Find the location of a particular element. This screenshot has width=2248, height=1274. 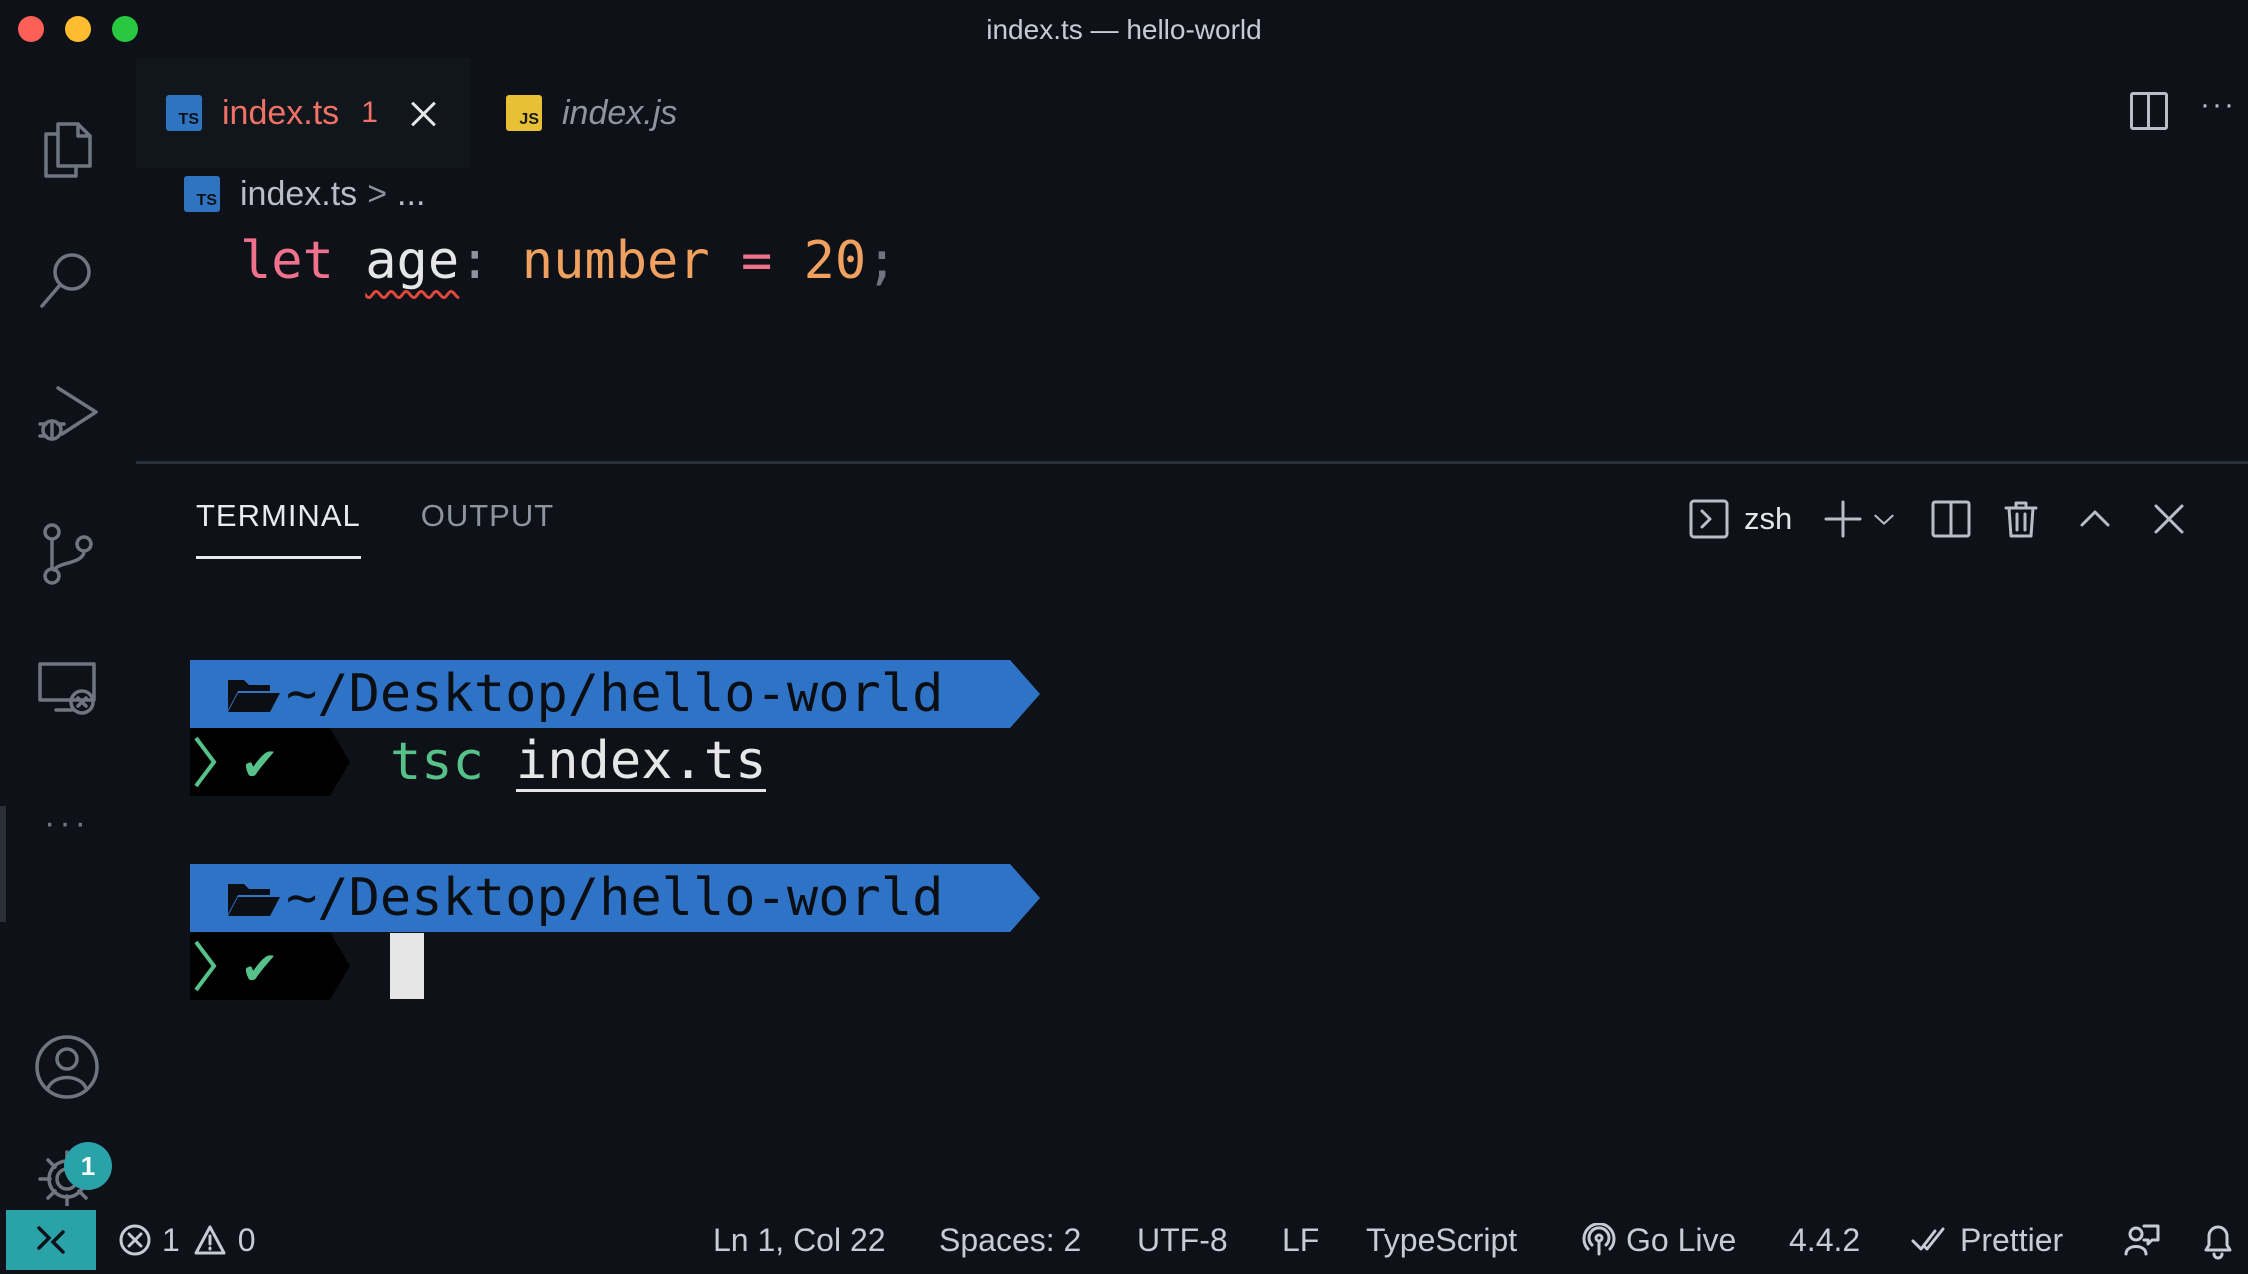

plus-icon is located at coordinates (1843, 519).